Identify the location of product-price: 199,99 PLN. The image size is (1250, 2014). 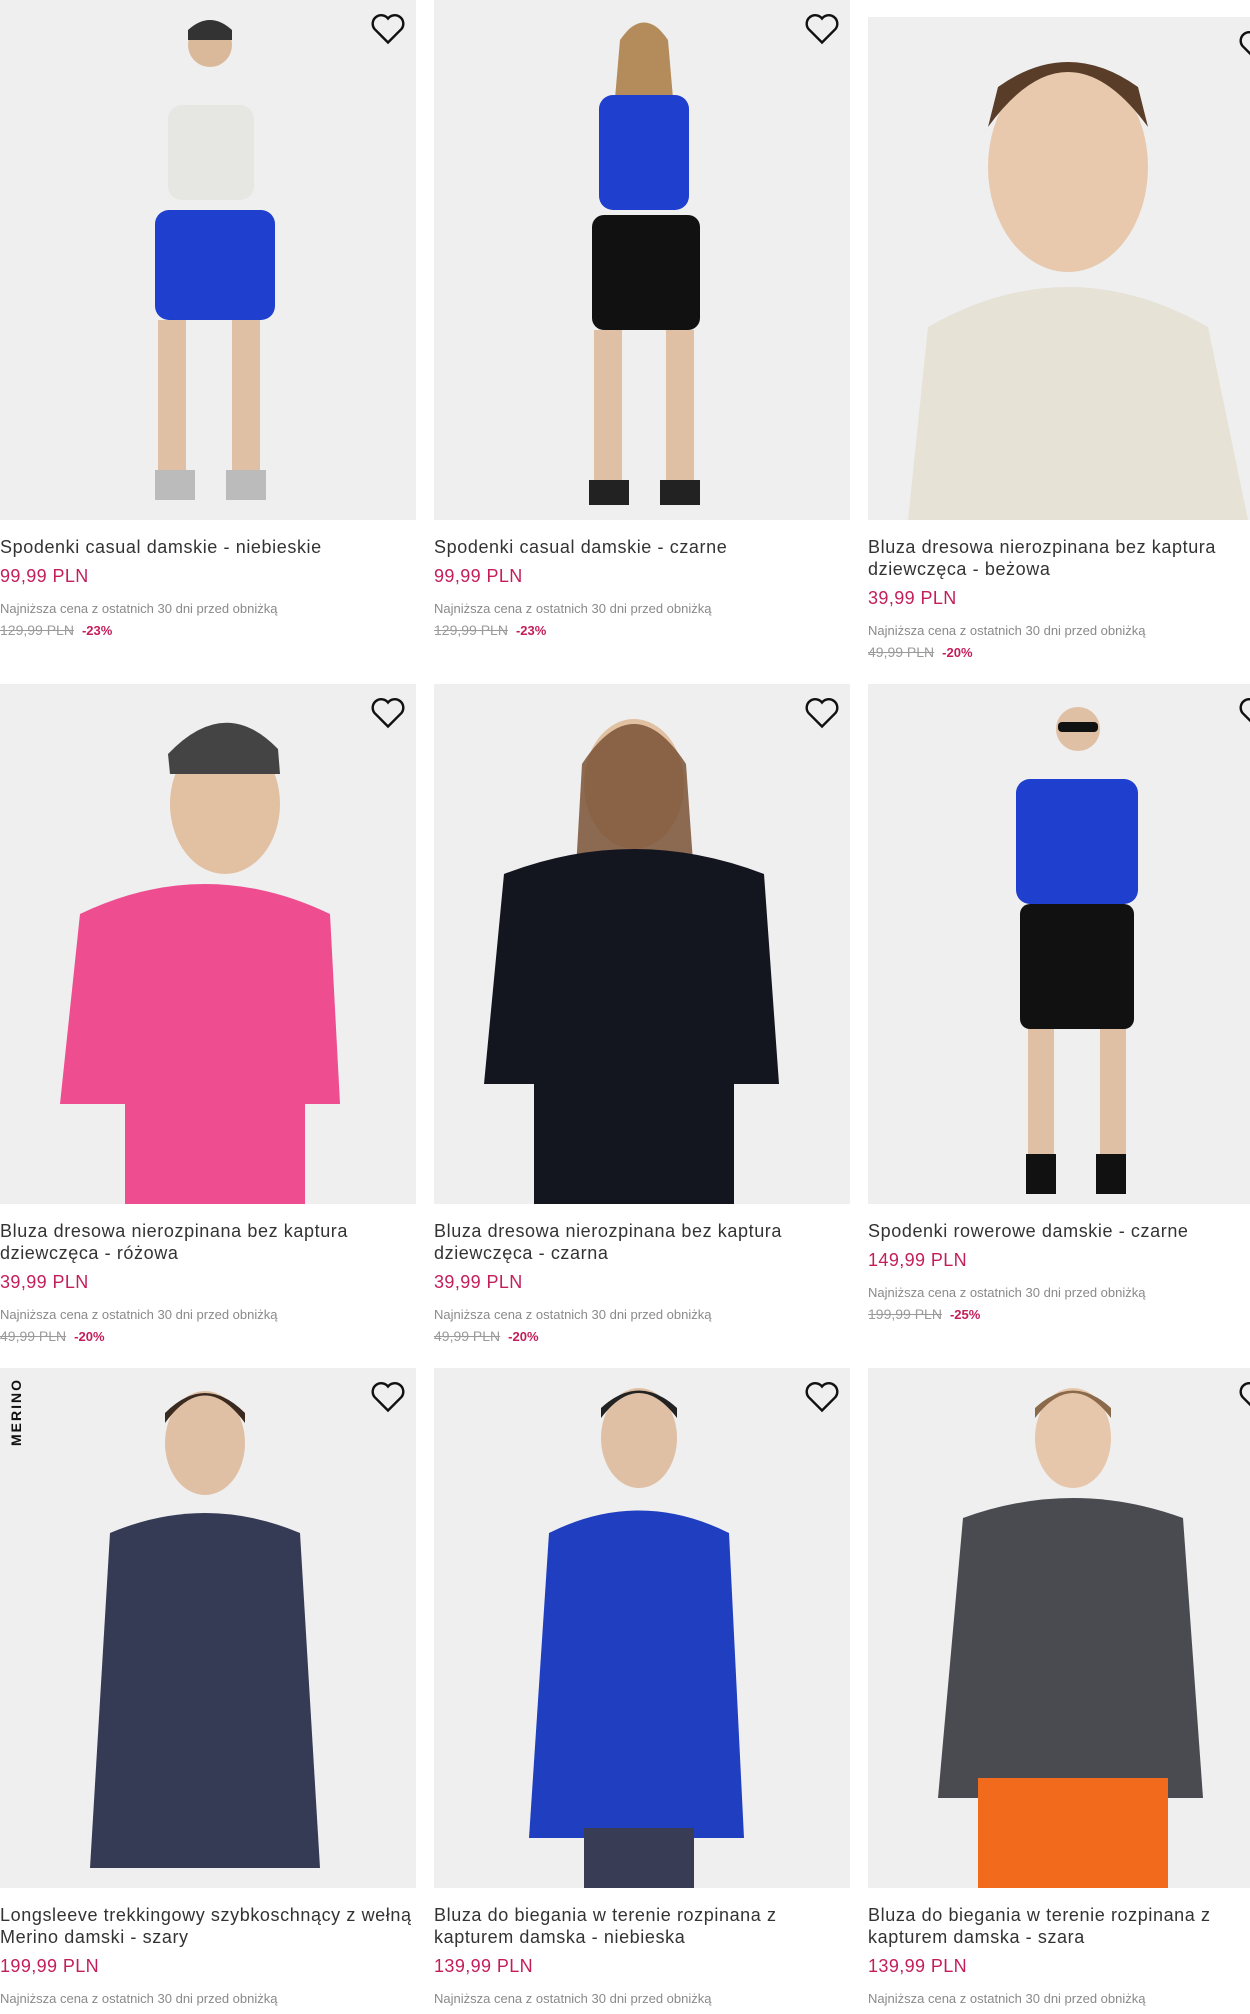
(50, 1966).